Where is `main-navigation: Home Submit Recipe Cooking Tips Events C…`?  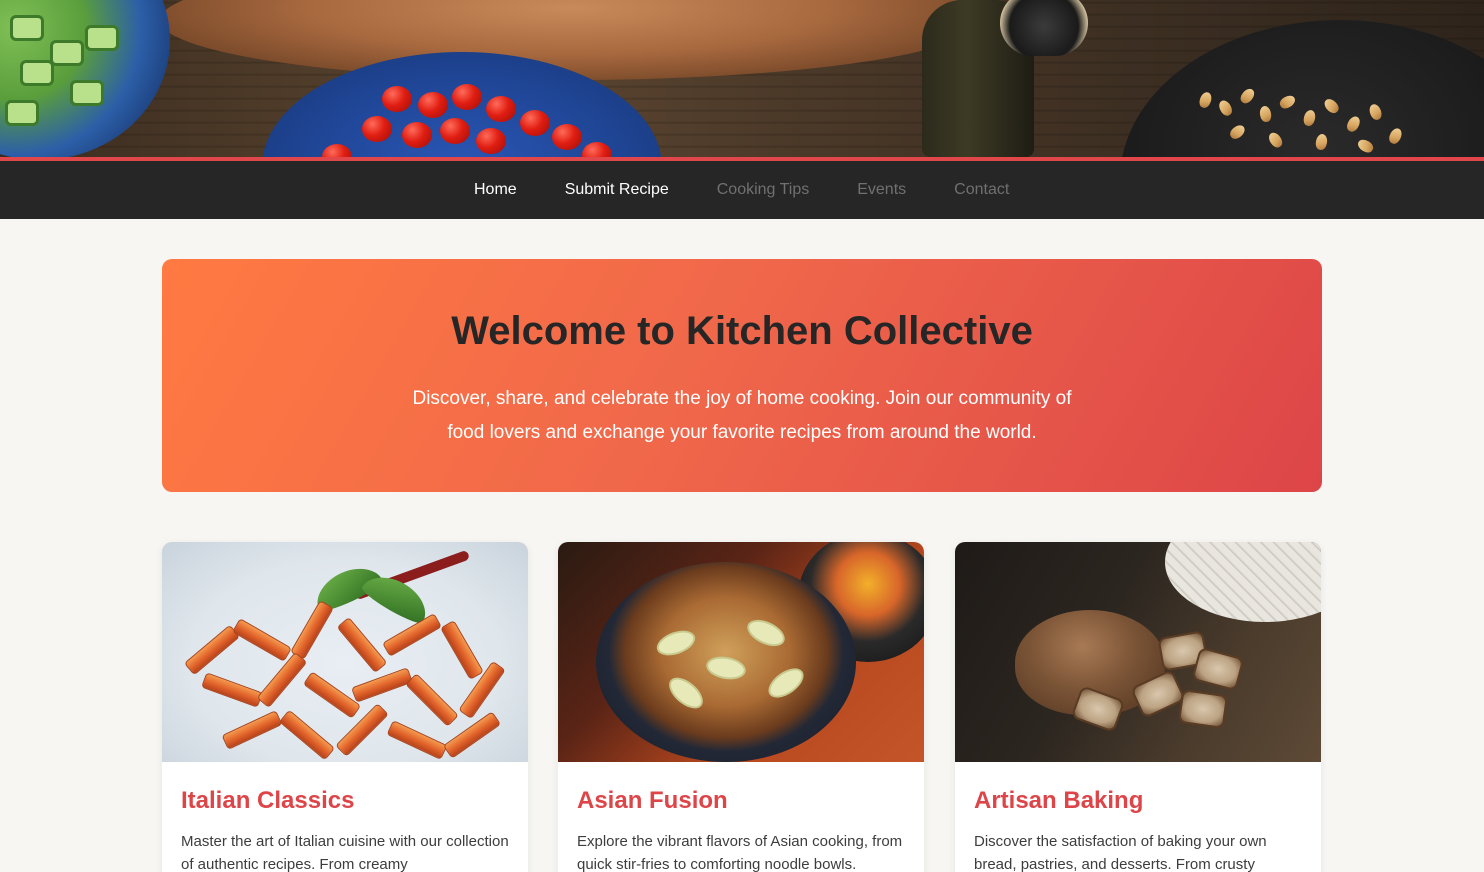
main-navigation: Home Submit Recipe Cooking Tips Events C… is located at coordinates (742, 188).